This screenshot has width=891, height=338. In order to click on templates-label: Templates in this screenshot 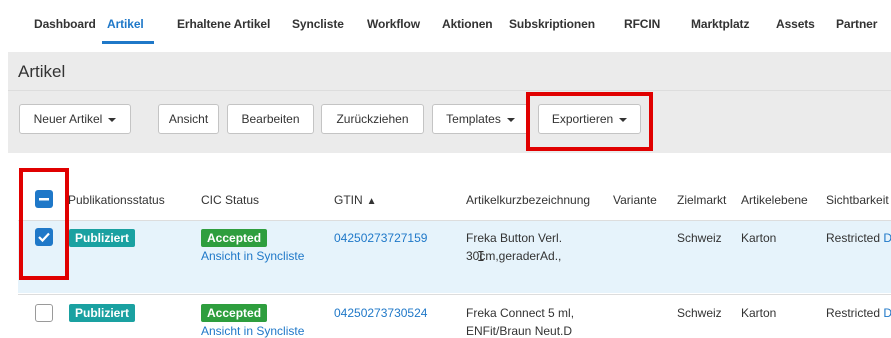, I will do `click(473, 119)`.